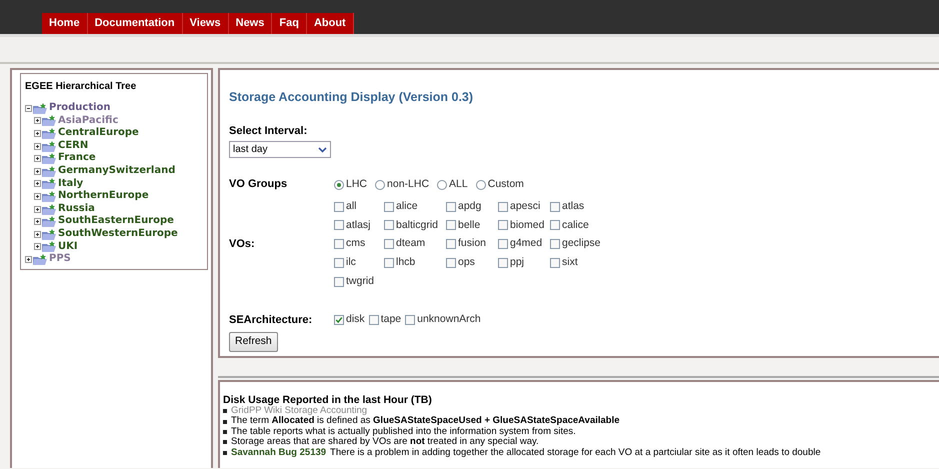 The height and width of the screenshot is (469, 939). I want to click on checkbox-option: tape, so click(385, 320).